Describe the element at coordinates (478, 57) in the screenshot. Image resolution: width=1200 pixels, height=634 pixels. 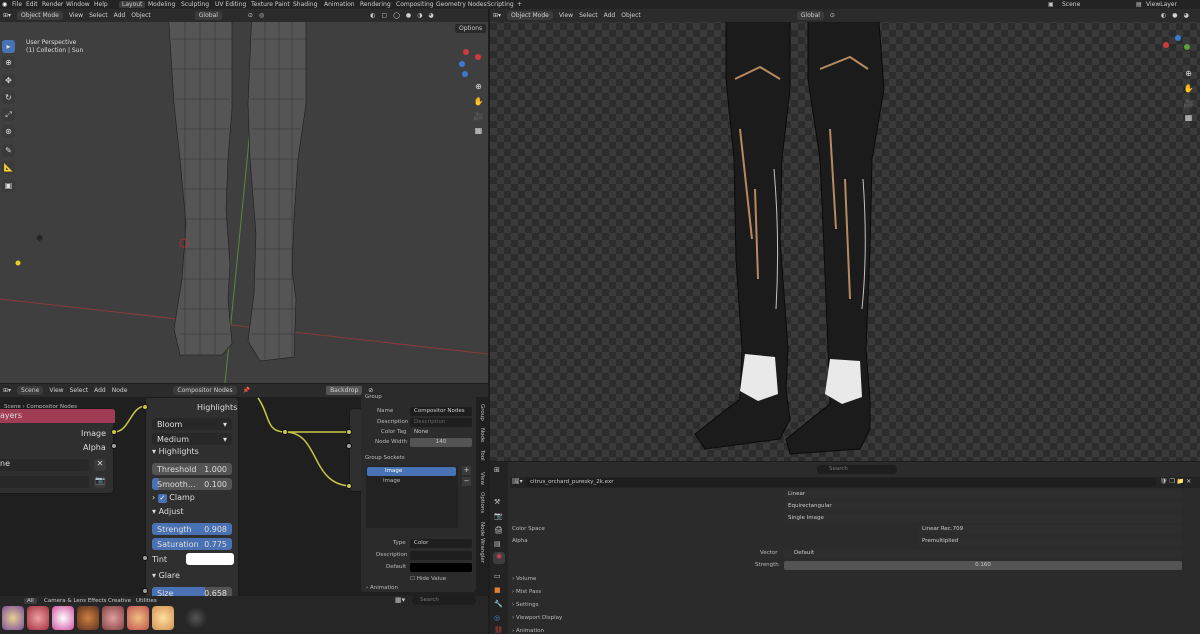
I see `gizmo-x-neg-icon` at that location.